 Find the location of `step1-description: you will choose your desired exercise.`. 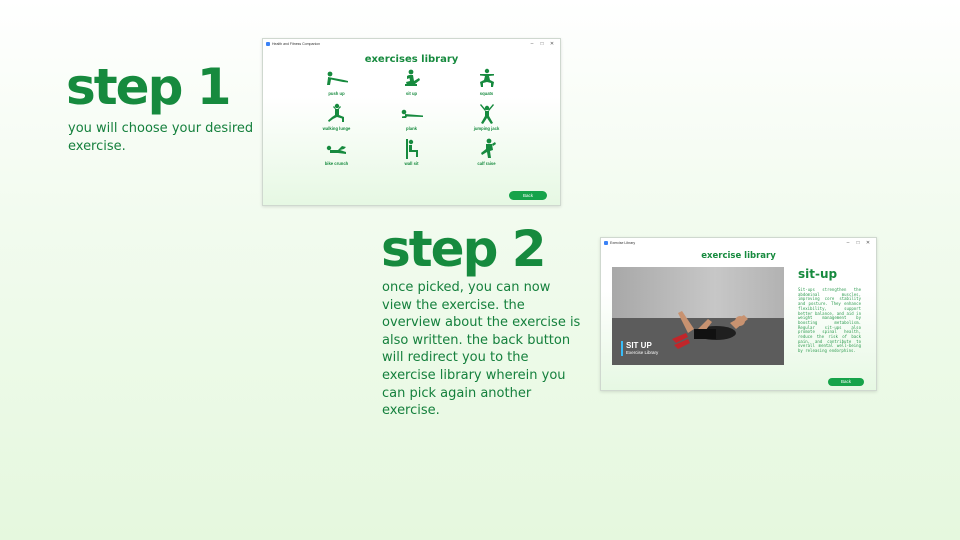

step1-description: you will choose your desired exercise. is located at coordinates (161, 137).